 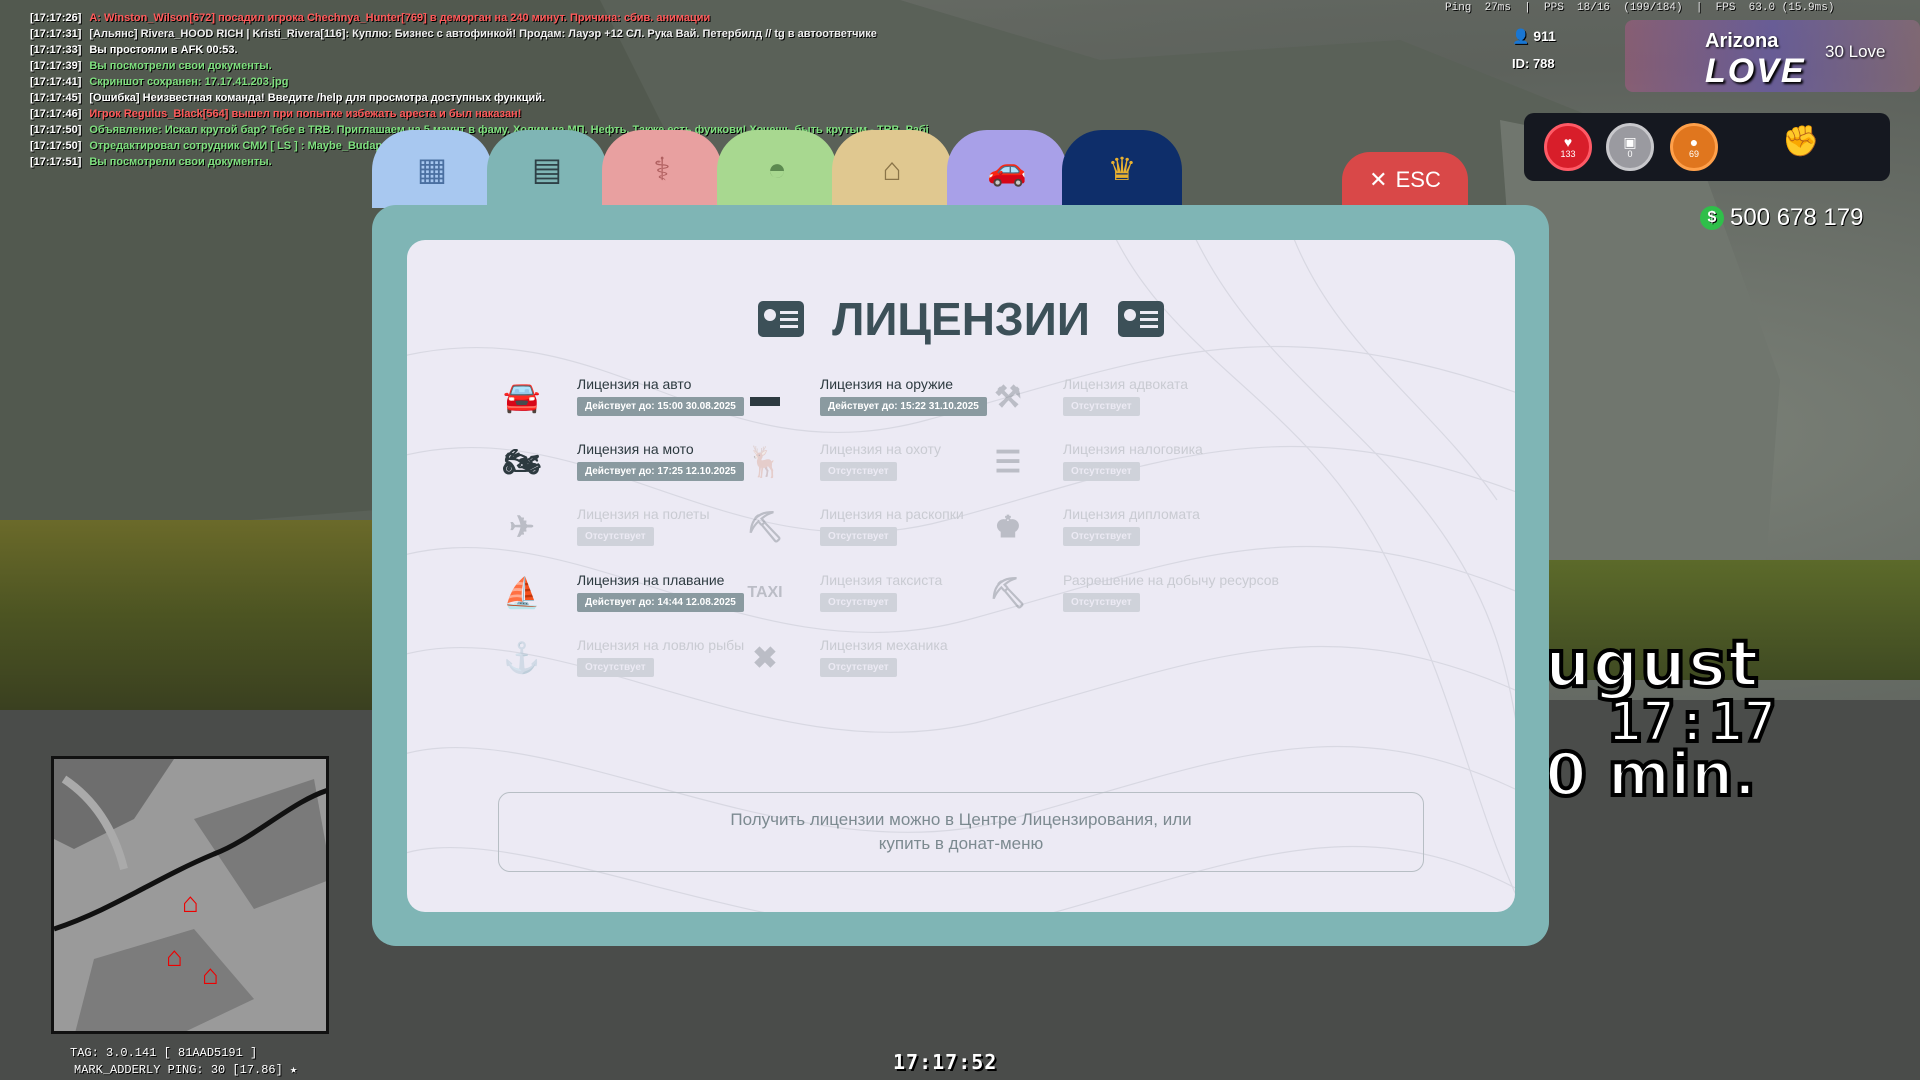 I want to click on license-status-badge: Действует до: 15:00 30.08.2025, so click(x=660, y=406).